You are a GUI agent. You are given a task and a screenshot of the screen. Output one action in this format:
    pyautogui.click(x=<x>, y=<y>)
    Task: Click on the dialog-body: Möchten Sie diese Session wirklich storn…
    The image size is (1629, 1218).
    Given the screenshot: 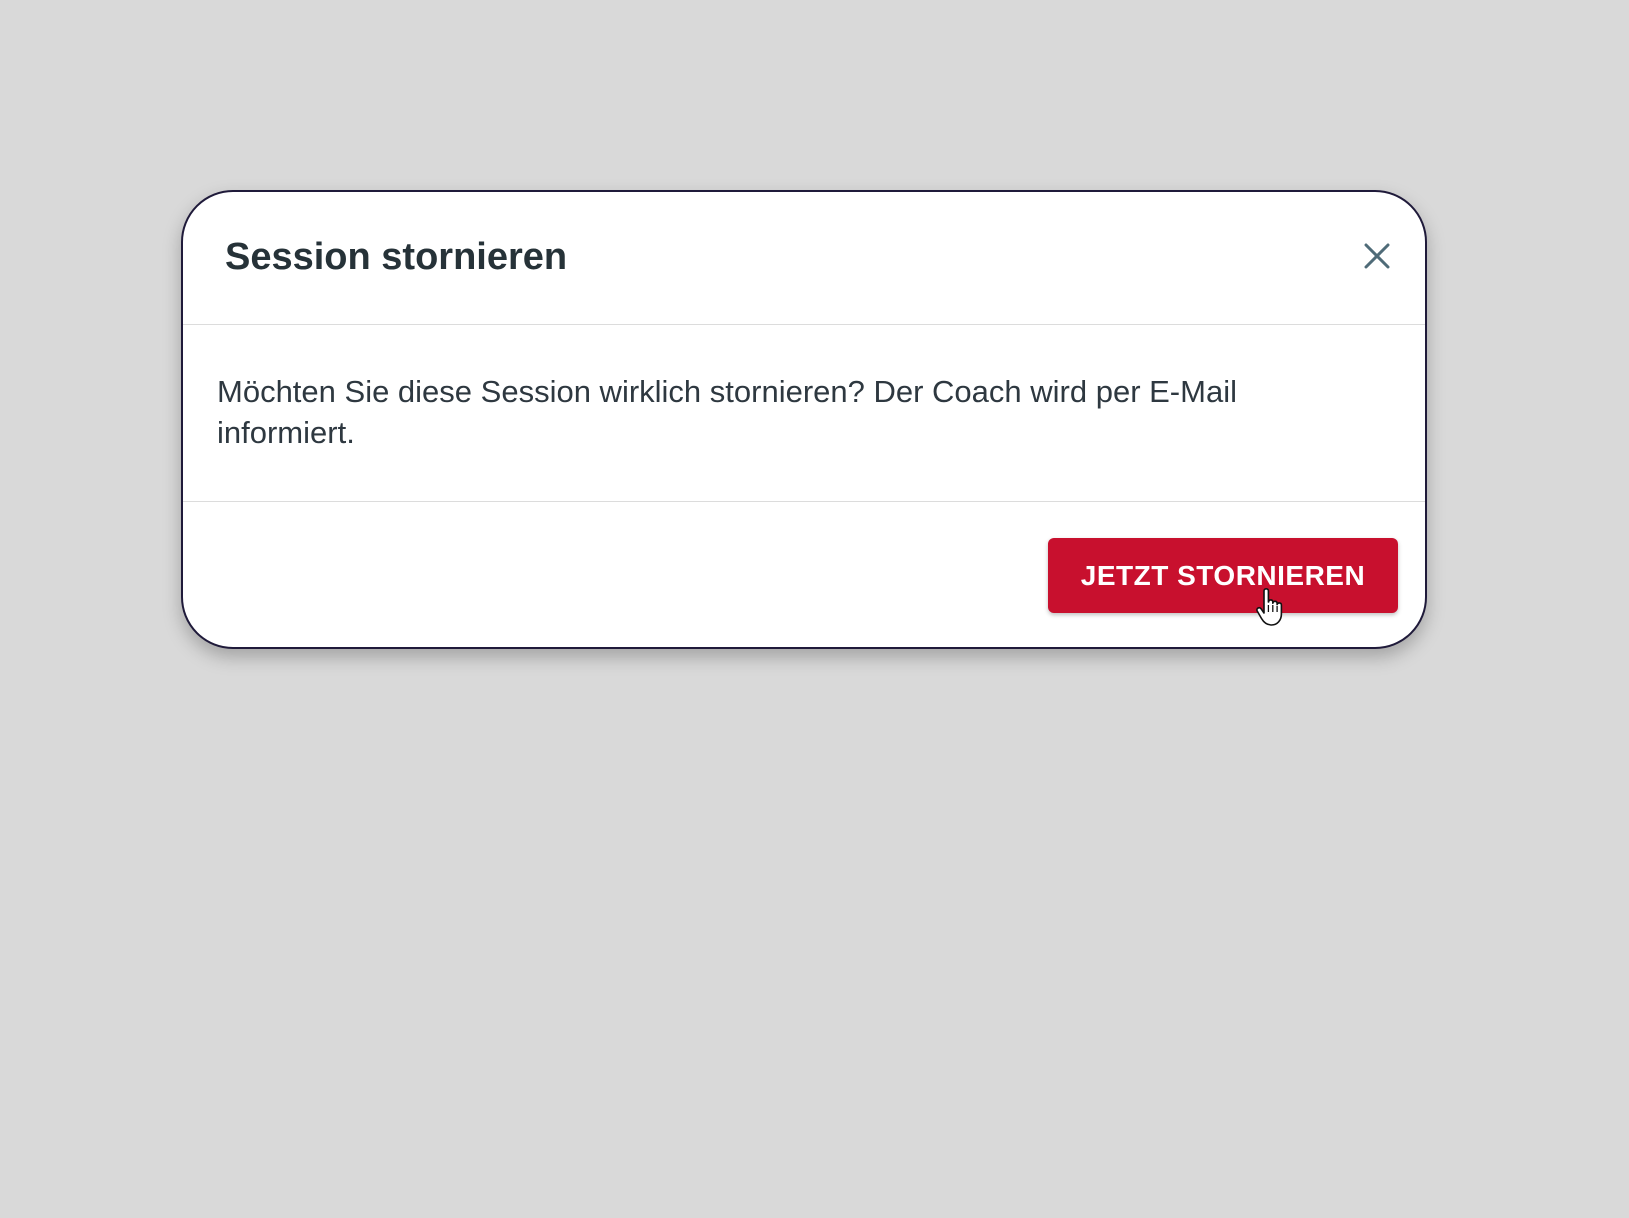 What is the action you would take?
    pyautogui.click(x=804, y=413)
    